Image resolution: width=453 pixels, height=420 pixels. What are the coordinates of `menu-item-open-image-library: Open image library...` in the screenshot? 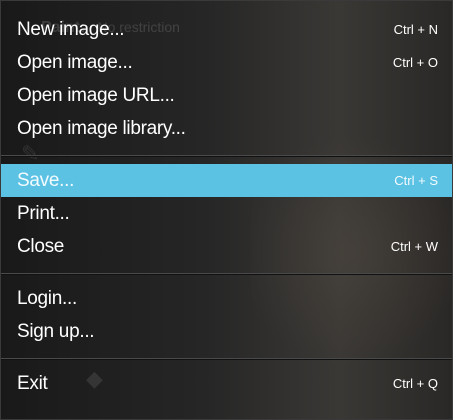 It's located at (226, 128).